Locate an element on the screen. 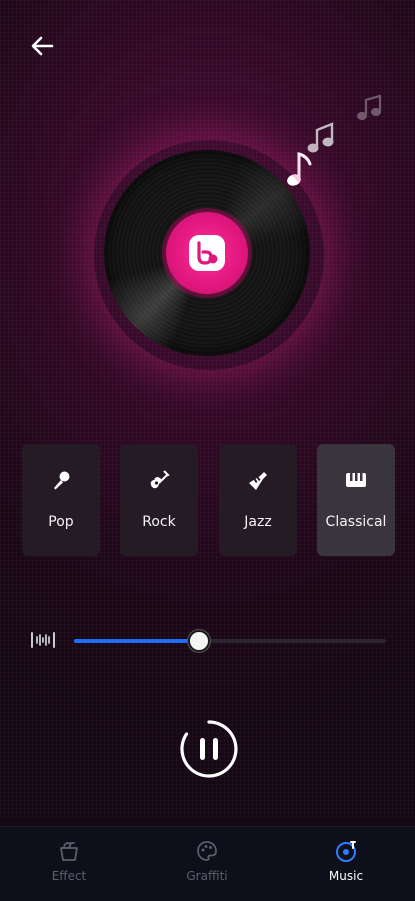 The image size is (415, 901). nav-label: Graffiti is located at coordinates (207, 876).